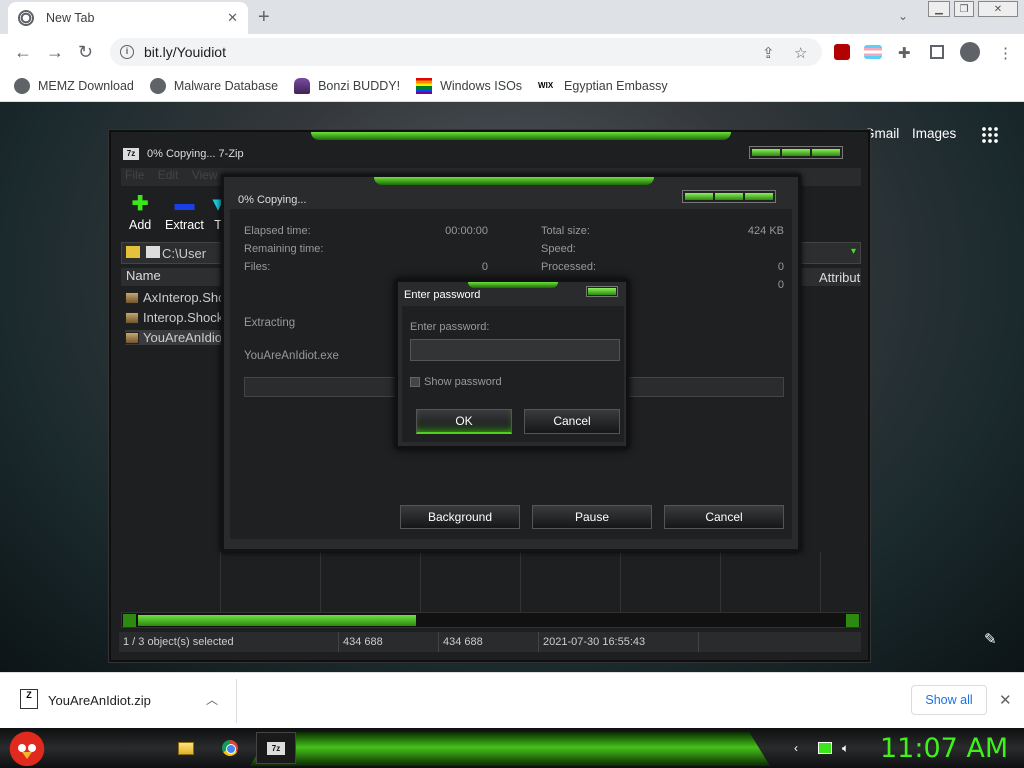  I want to click on extension-flag-icon, so click(873, 52).